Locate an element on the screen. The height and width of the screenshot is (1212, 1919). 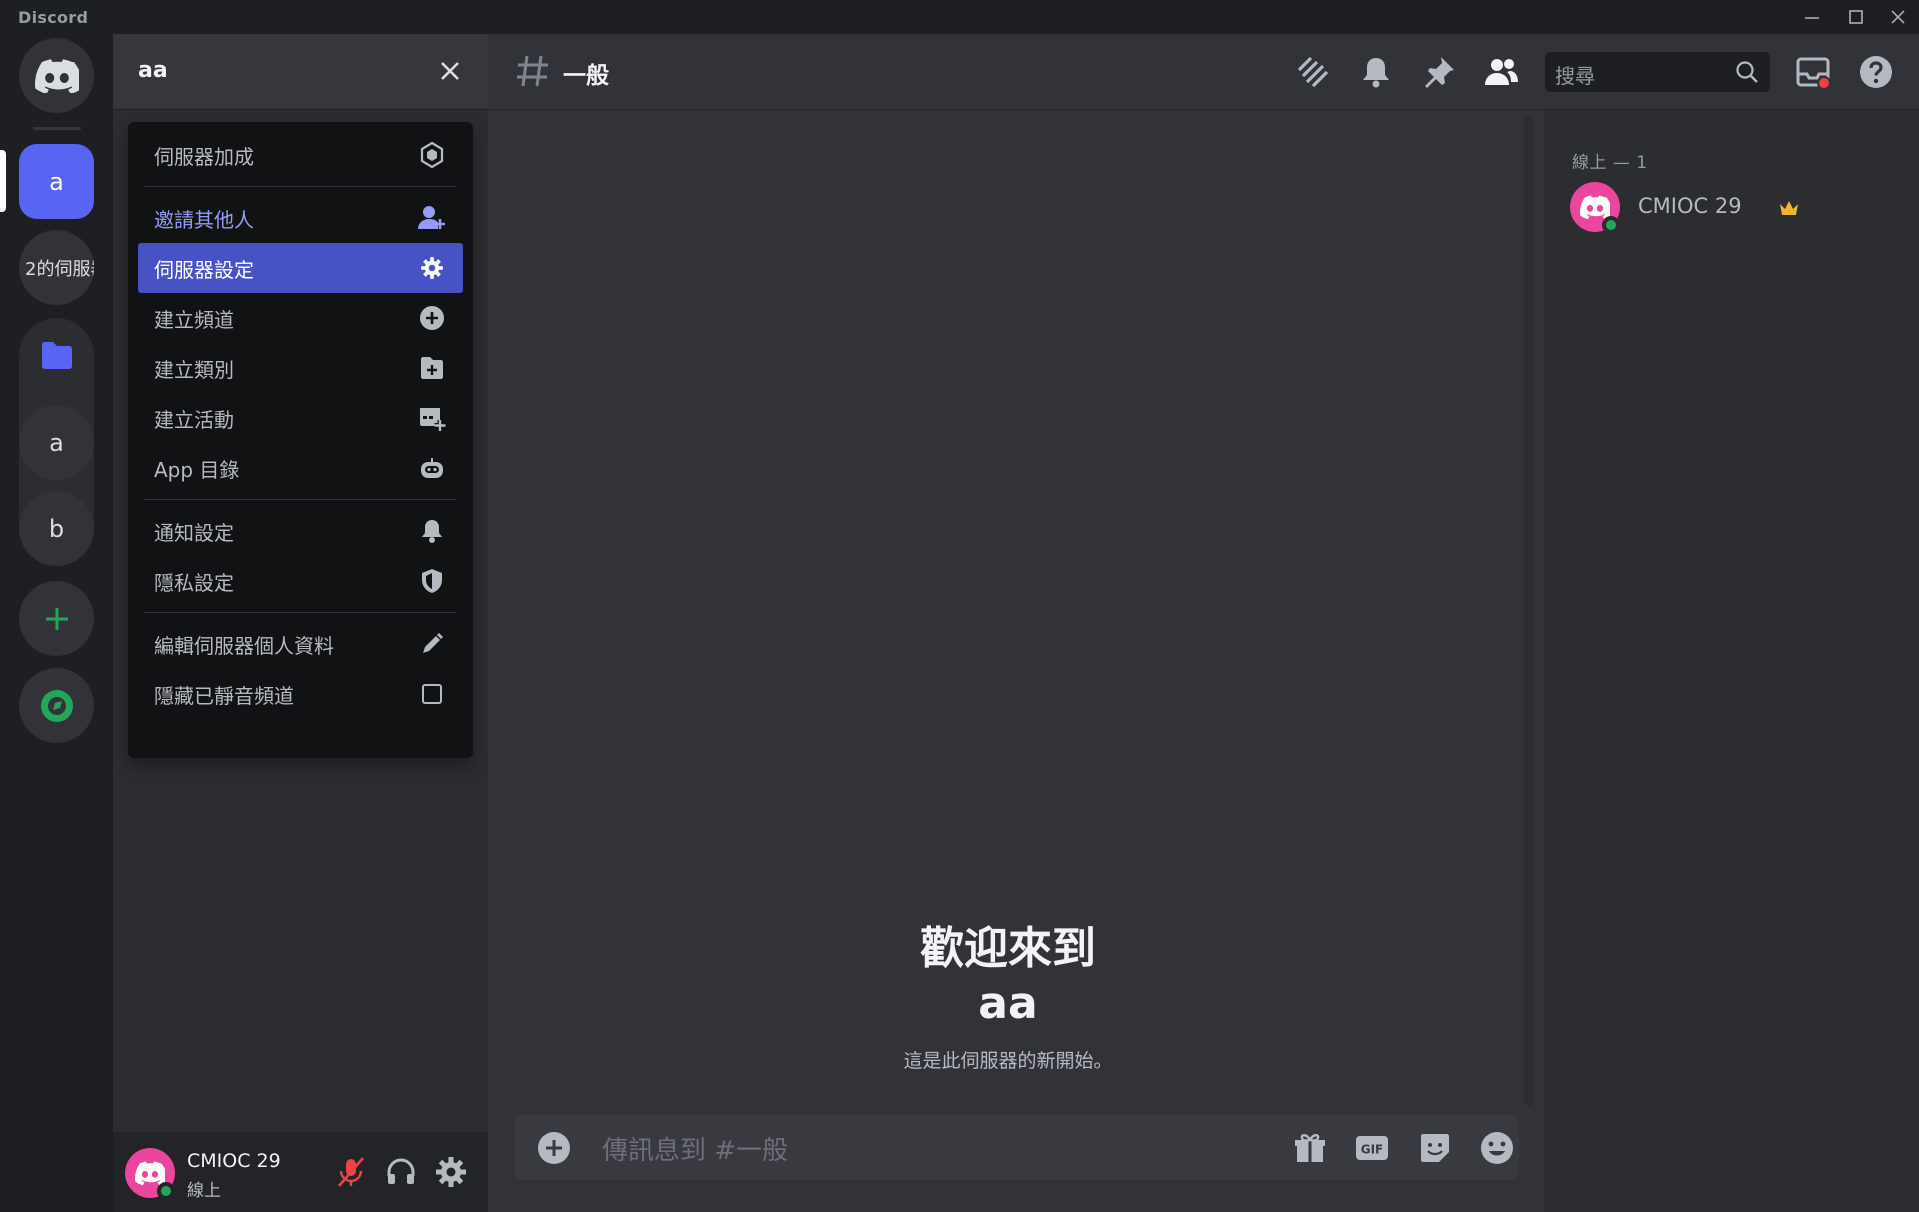
user-name: CMIOC 29 is located at coordinates (234, 1161).